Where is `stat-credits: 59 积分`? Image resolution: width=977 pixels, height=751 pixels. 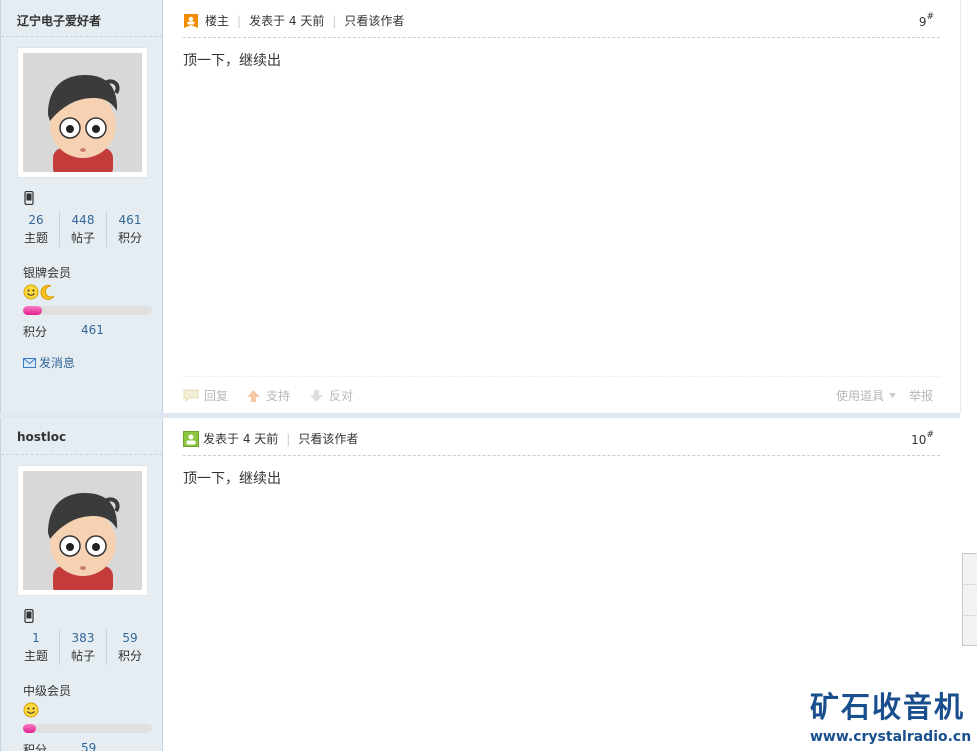 stat-credits: 59 积分 is located at coordinates (130, 647).